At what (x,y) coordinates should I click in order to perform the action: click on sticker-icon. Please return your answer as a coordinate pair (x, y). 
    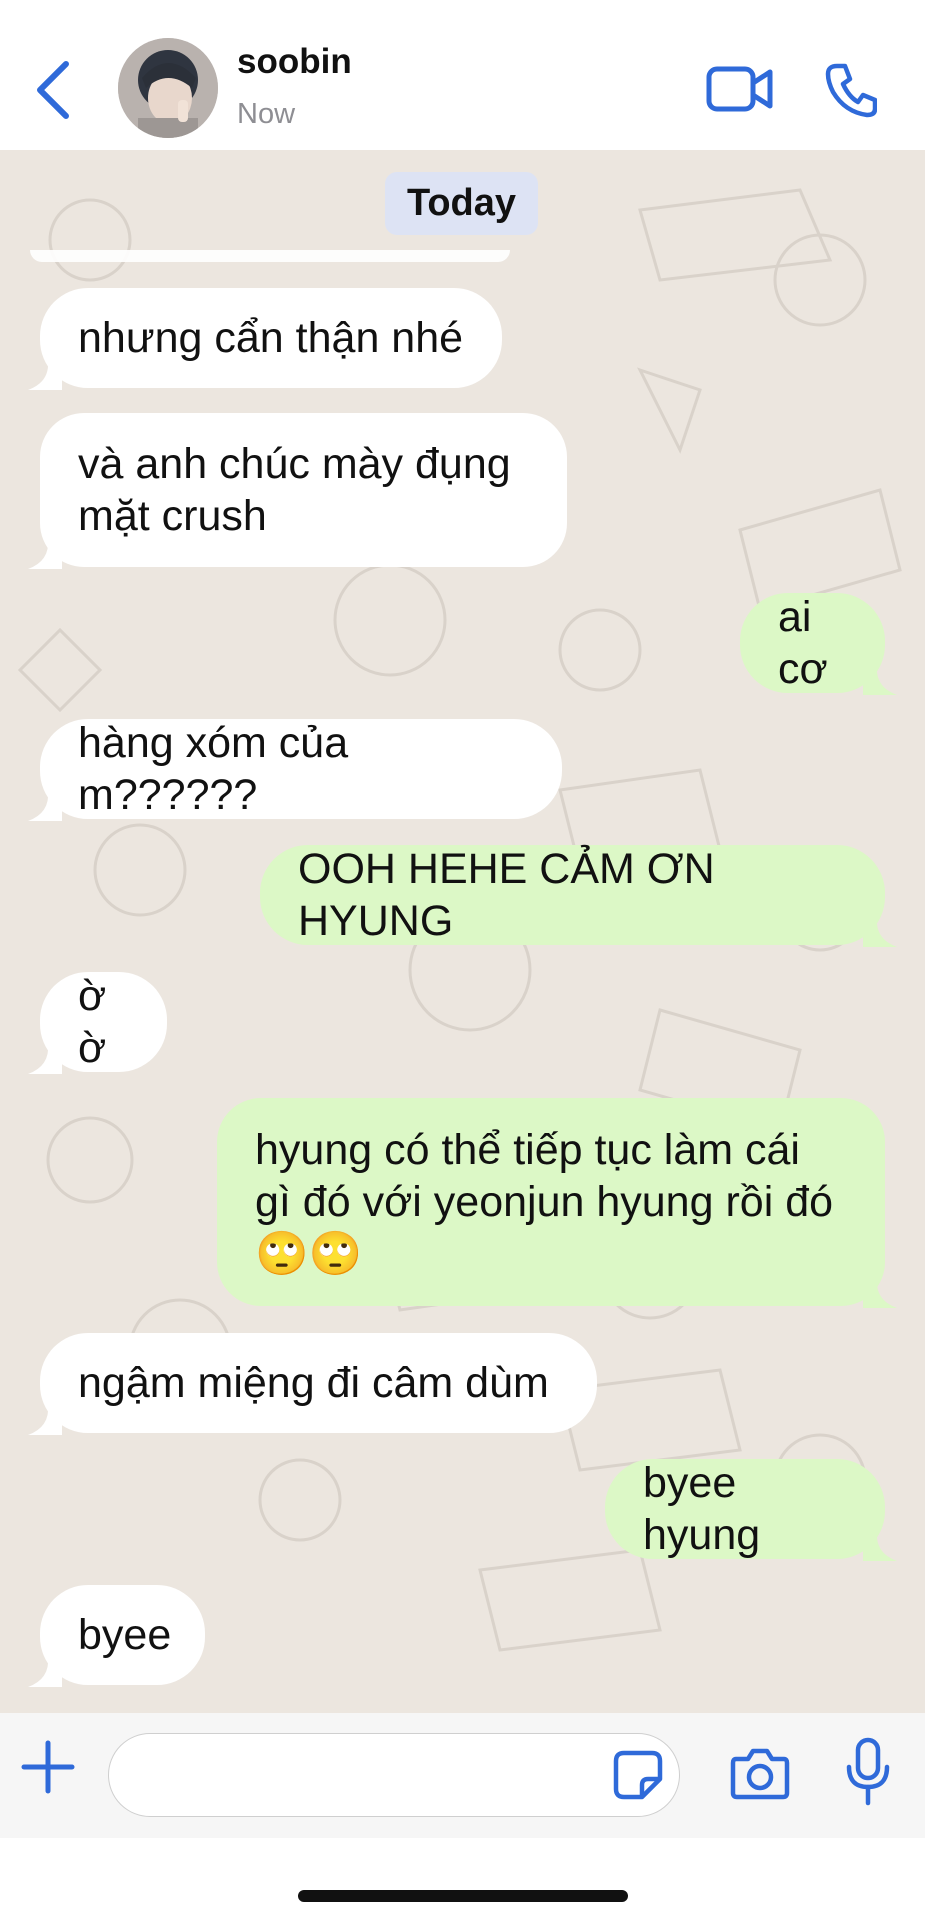
    Looking at the image, I should click on (638, 1775).